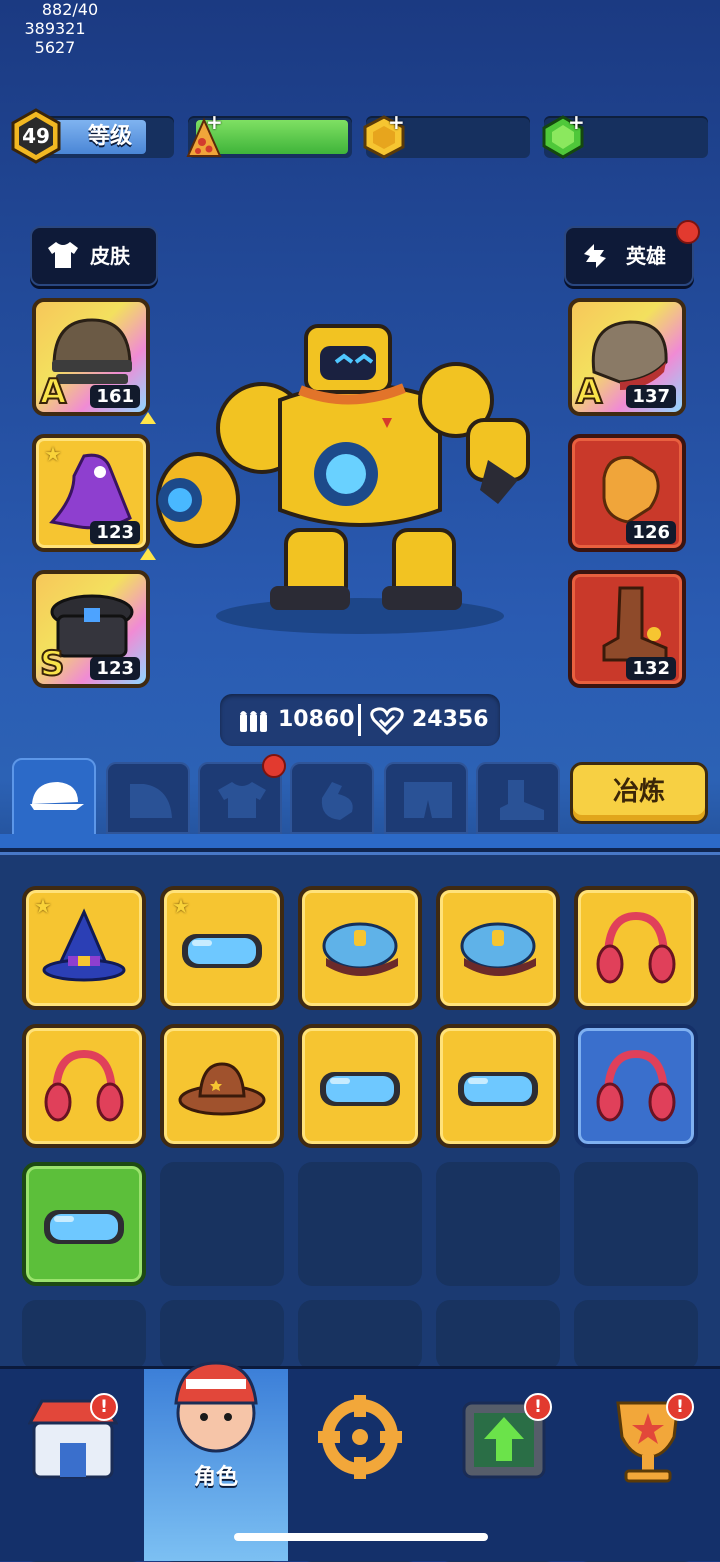 The height and width of the screenshot is (1562, 720). I want to click on nav-character-label: 角色, so click(215, 1477).